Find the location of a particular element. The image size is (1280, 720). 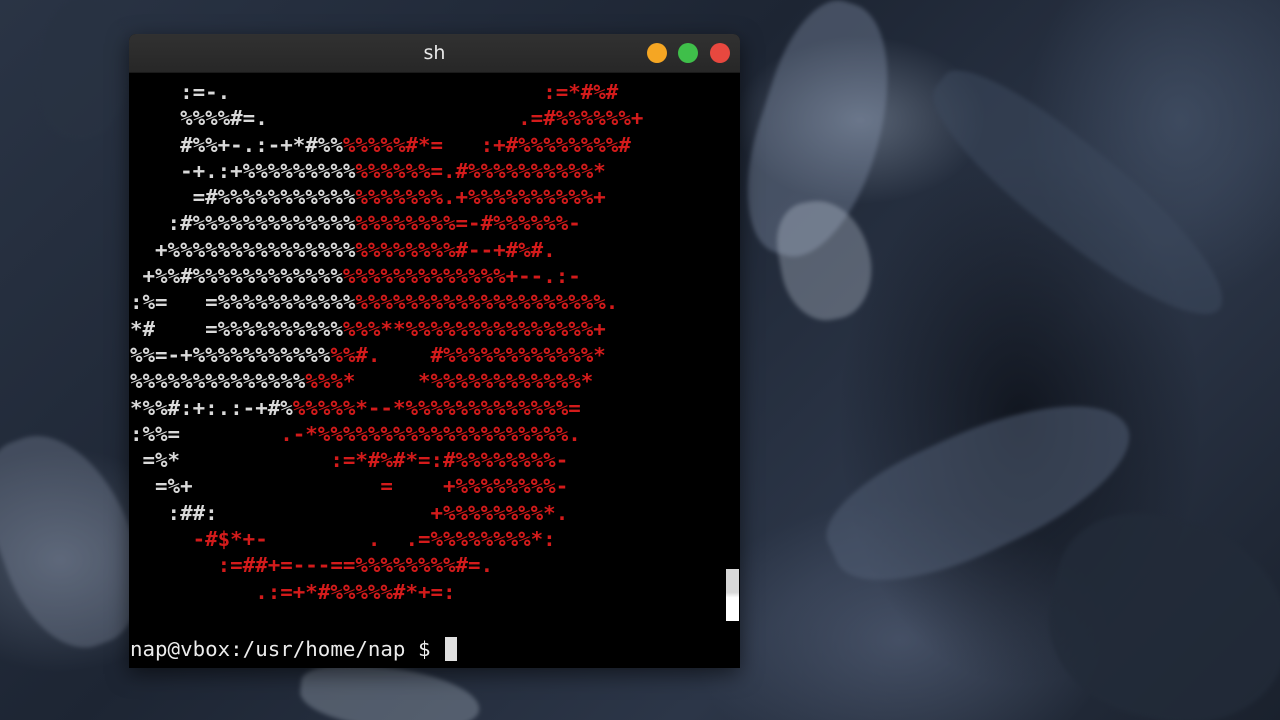

ascii-art-red-segment: %%%%%%=.#%%%%%%%%%%* is located at coordinates (480, 170).